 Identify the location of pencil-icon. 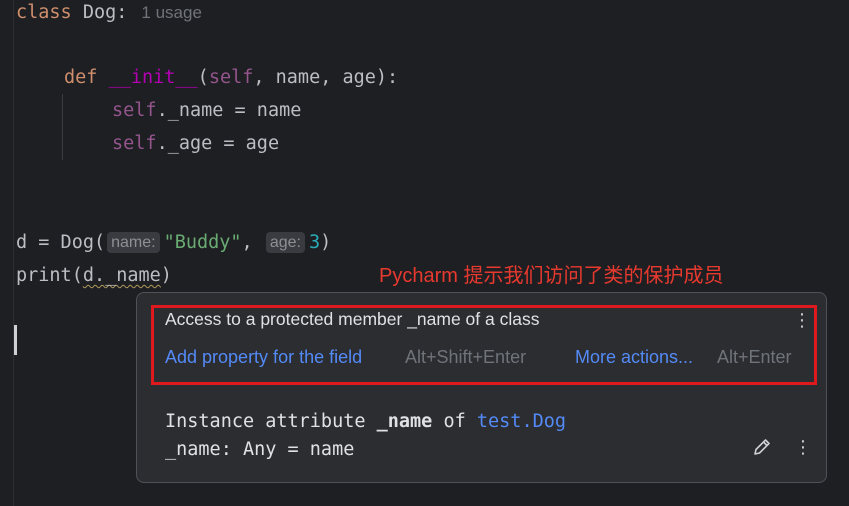
(762, 447).